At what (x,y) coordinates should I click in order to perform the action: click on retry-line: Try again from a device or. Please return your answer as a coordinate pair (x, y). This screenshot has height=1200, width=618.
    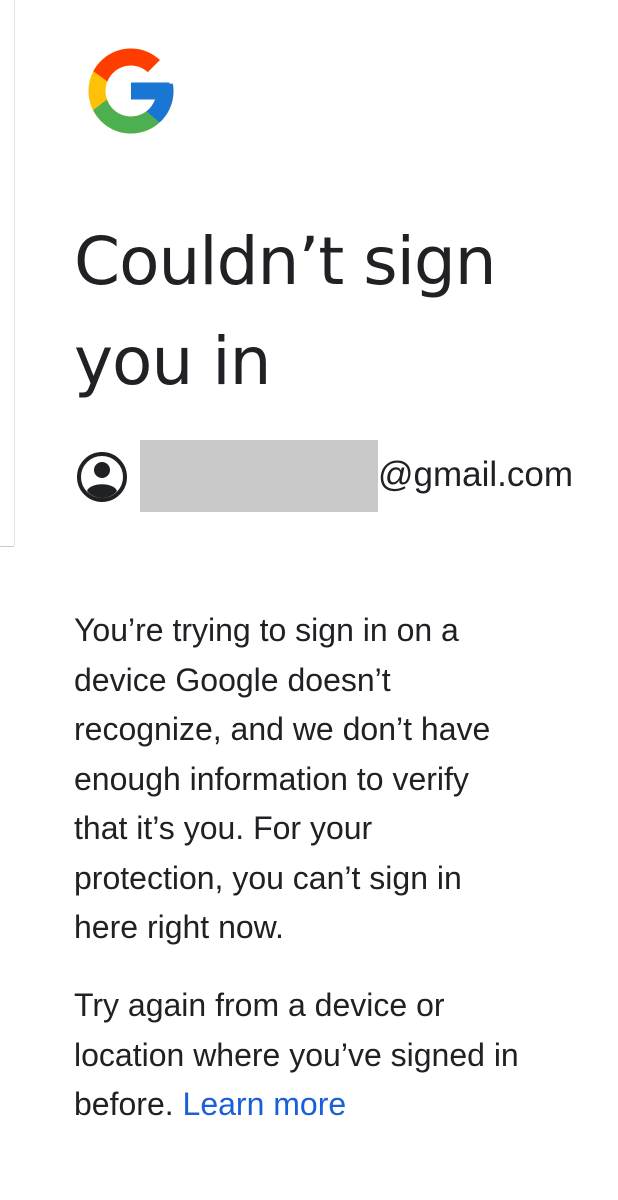
    Looking at the image, I should click on (259, 1005).